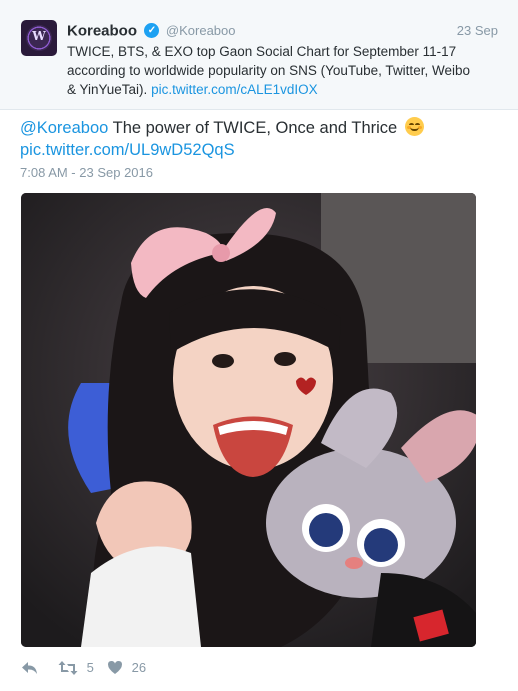 This screenshot has width=518, height=691. I want to click on tweet-timestamp: 7:08 AM - 23 Sep 2016, so click(86, 172).